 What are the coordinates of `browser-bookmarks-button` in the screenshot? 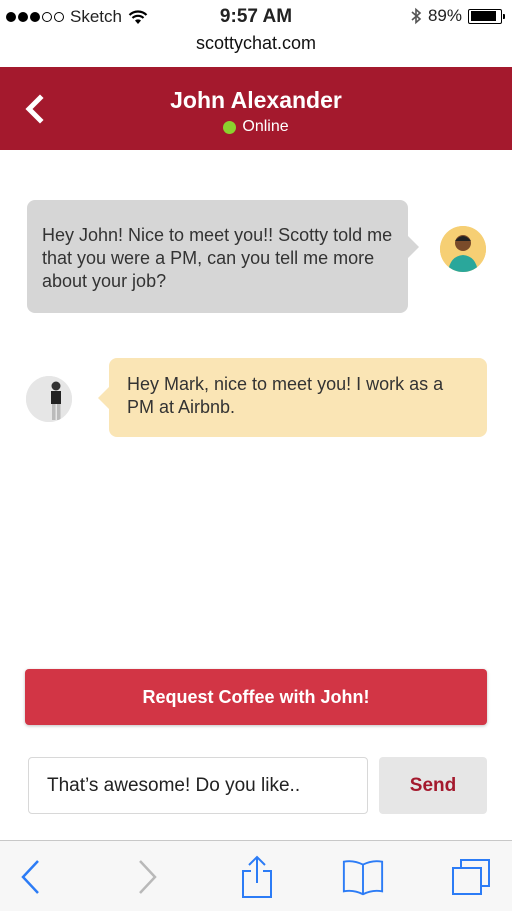 It's located at (363, 877).